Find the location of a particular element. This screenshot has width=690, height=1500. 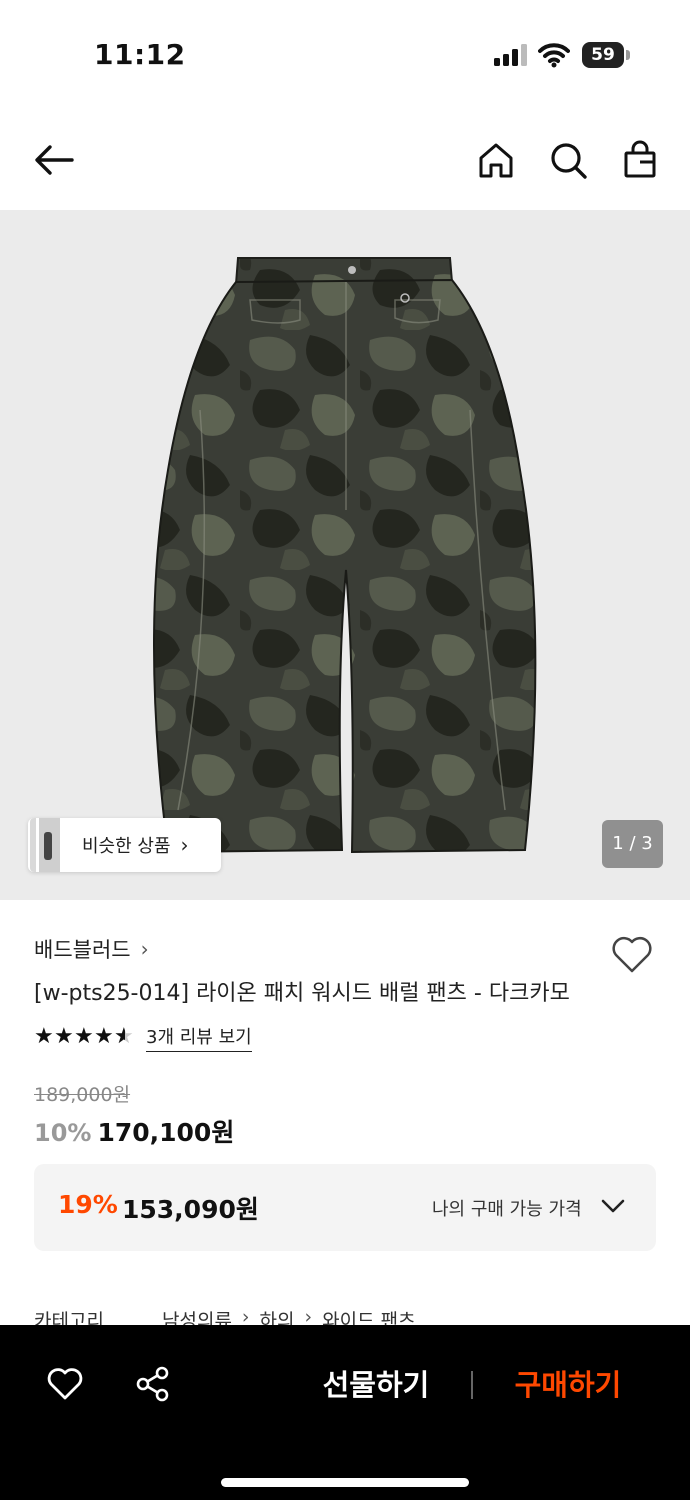

my-price-dropdown: 19% 153,090원 나의 구매 가능 가격 is located at coordinates (345, 1207).